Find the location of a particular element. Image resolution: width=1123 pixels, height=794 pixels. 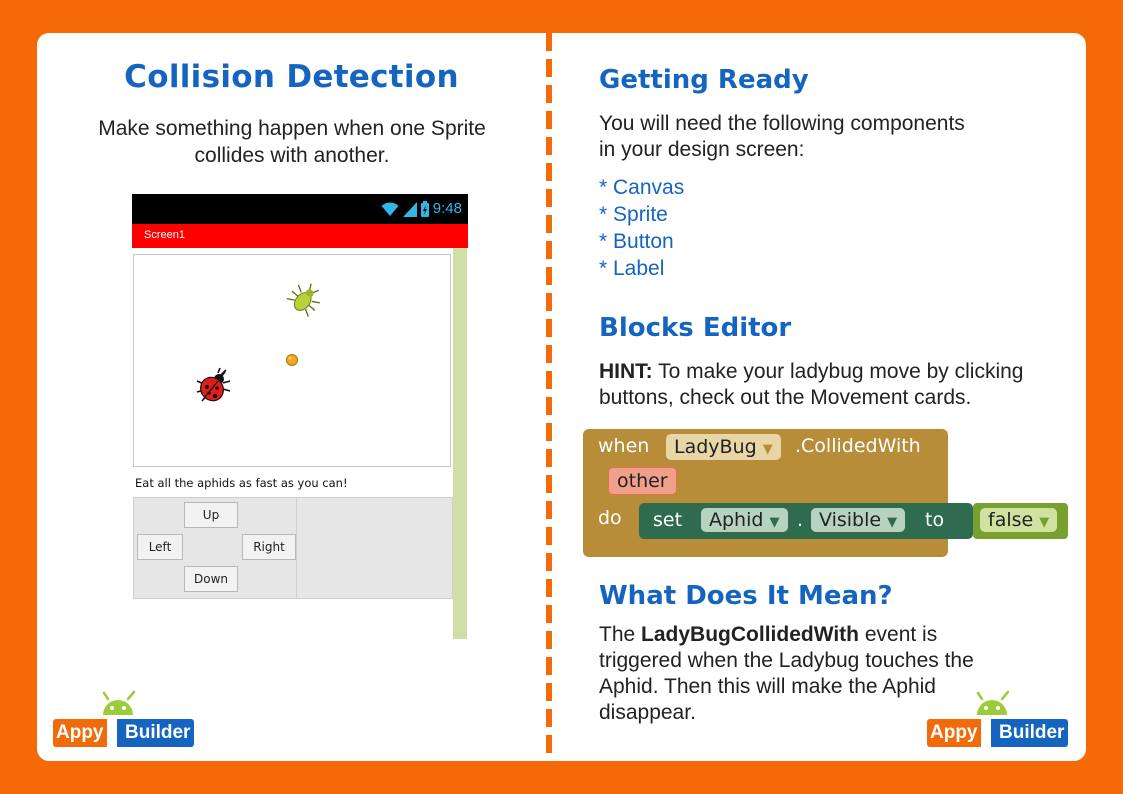

blocks-editor-heading: Blocks Editor is located at coordinates (695, 328).